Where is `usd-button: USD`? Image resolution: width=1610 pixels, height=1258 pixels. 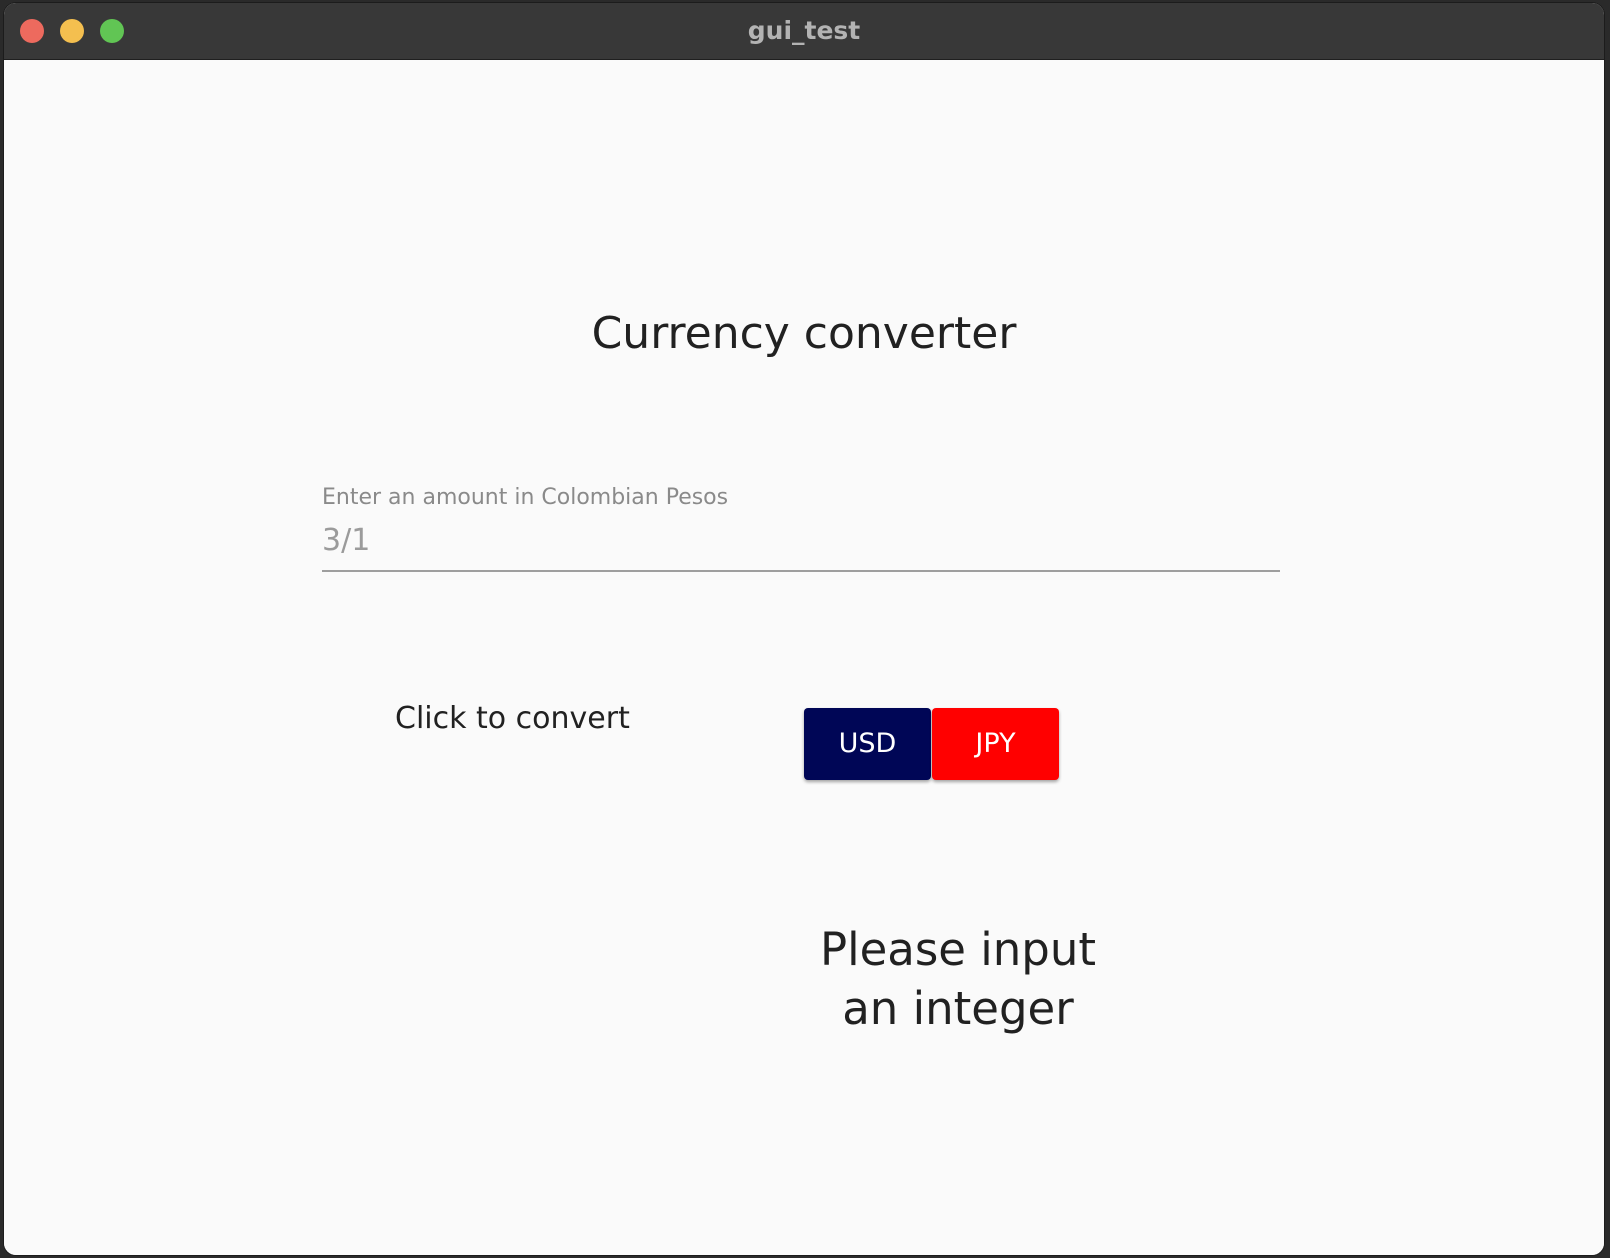
usd-button: USD is located at coordinates (867, 744).